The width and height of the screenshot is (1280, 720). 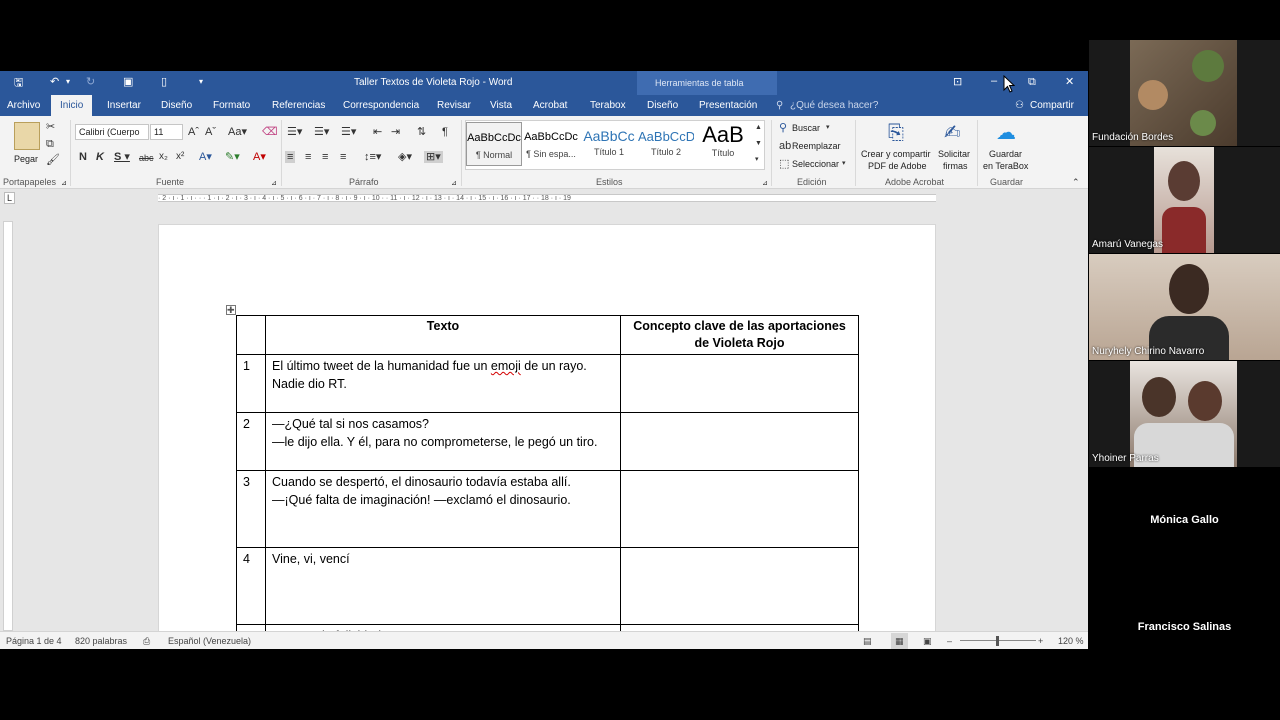 What do you see at coordinates (68, 82) in the screenshot?
I see `undo-dropdown-icon: ▾` at bounding box center [68, 82].